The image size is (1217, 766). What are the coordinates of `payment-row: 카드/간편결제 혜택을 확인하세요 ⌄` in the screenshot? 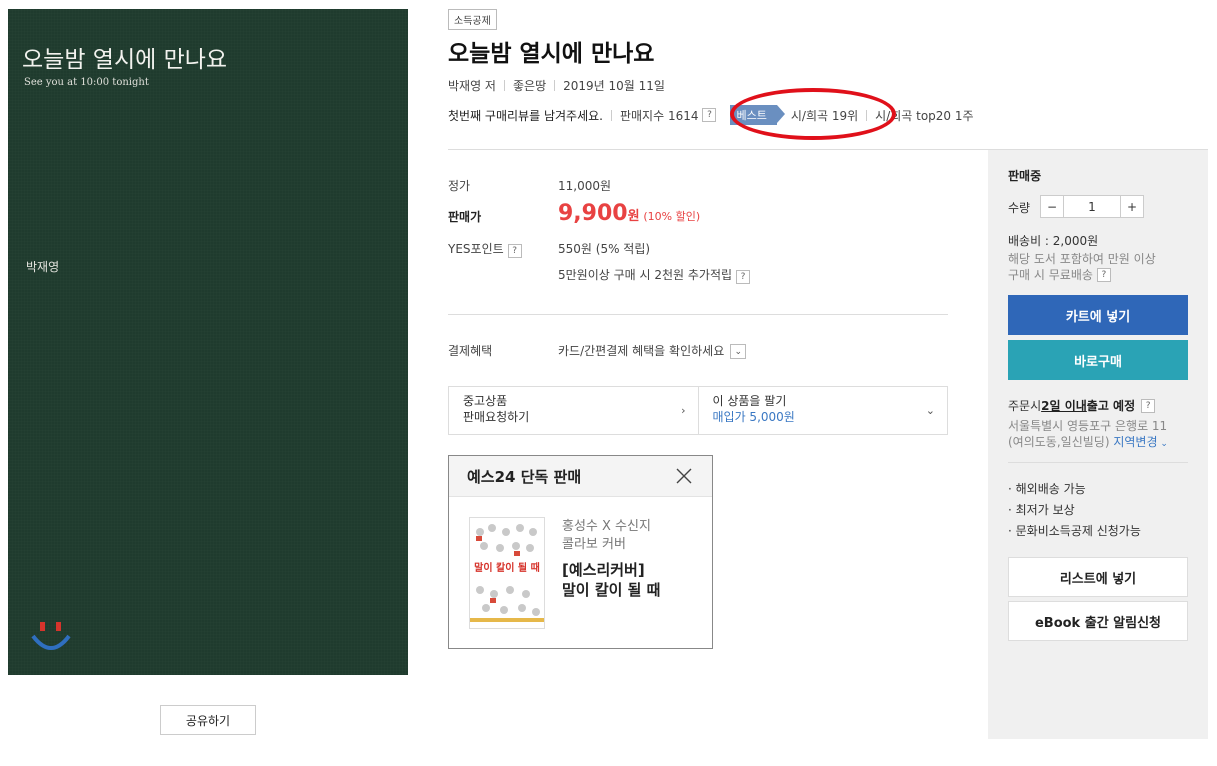 It's located at (652, 350).